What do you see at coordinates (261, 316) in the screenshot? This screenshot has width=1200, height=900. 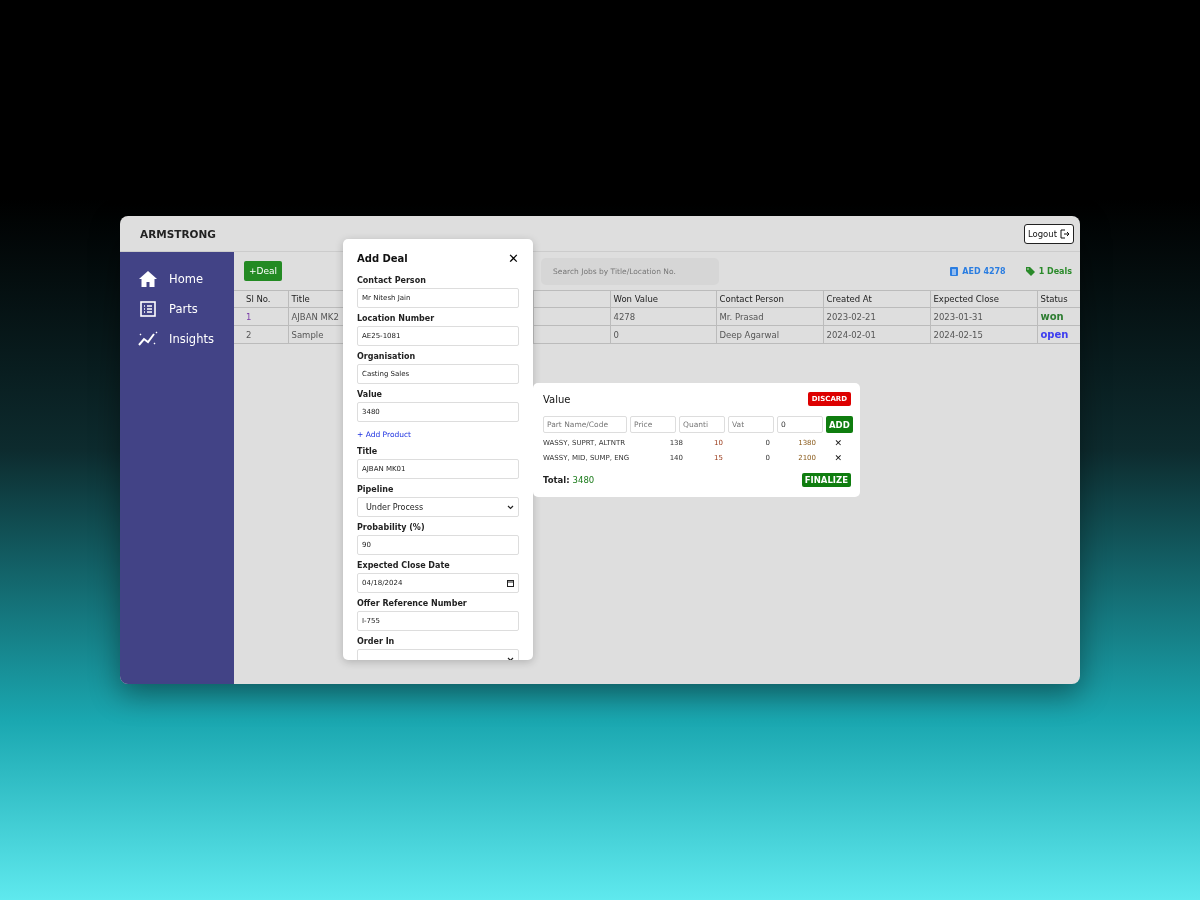 I see `table-cell: 1` at bounding box center [261, 316].